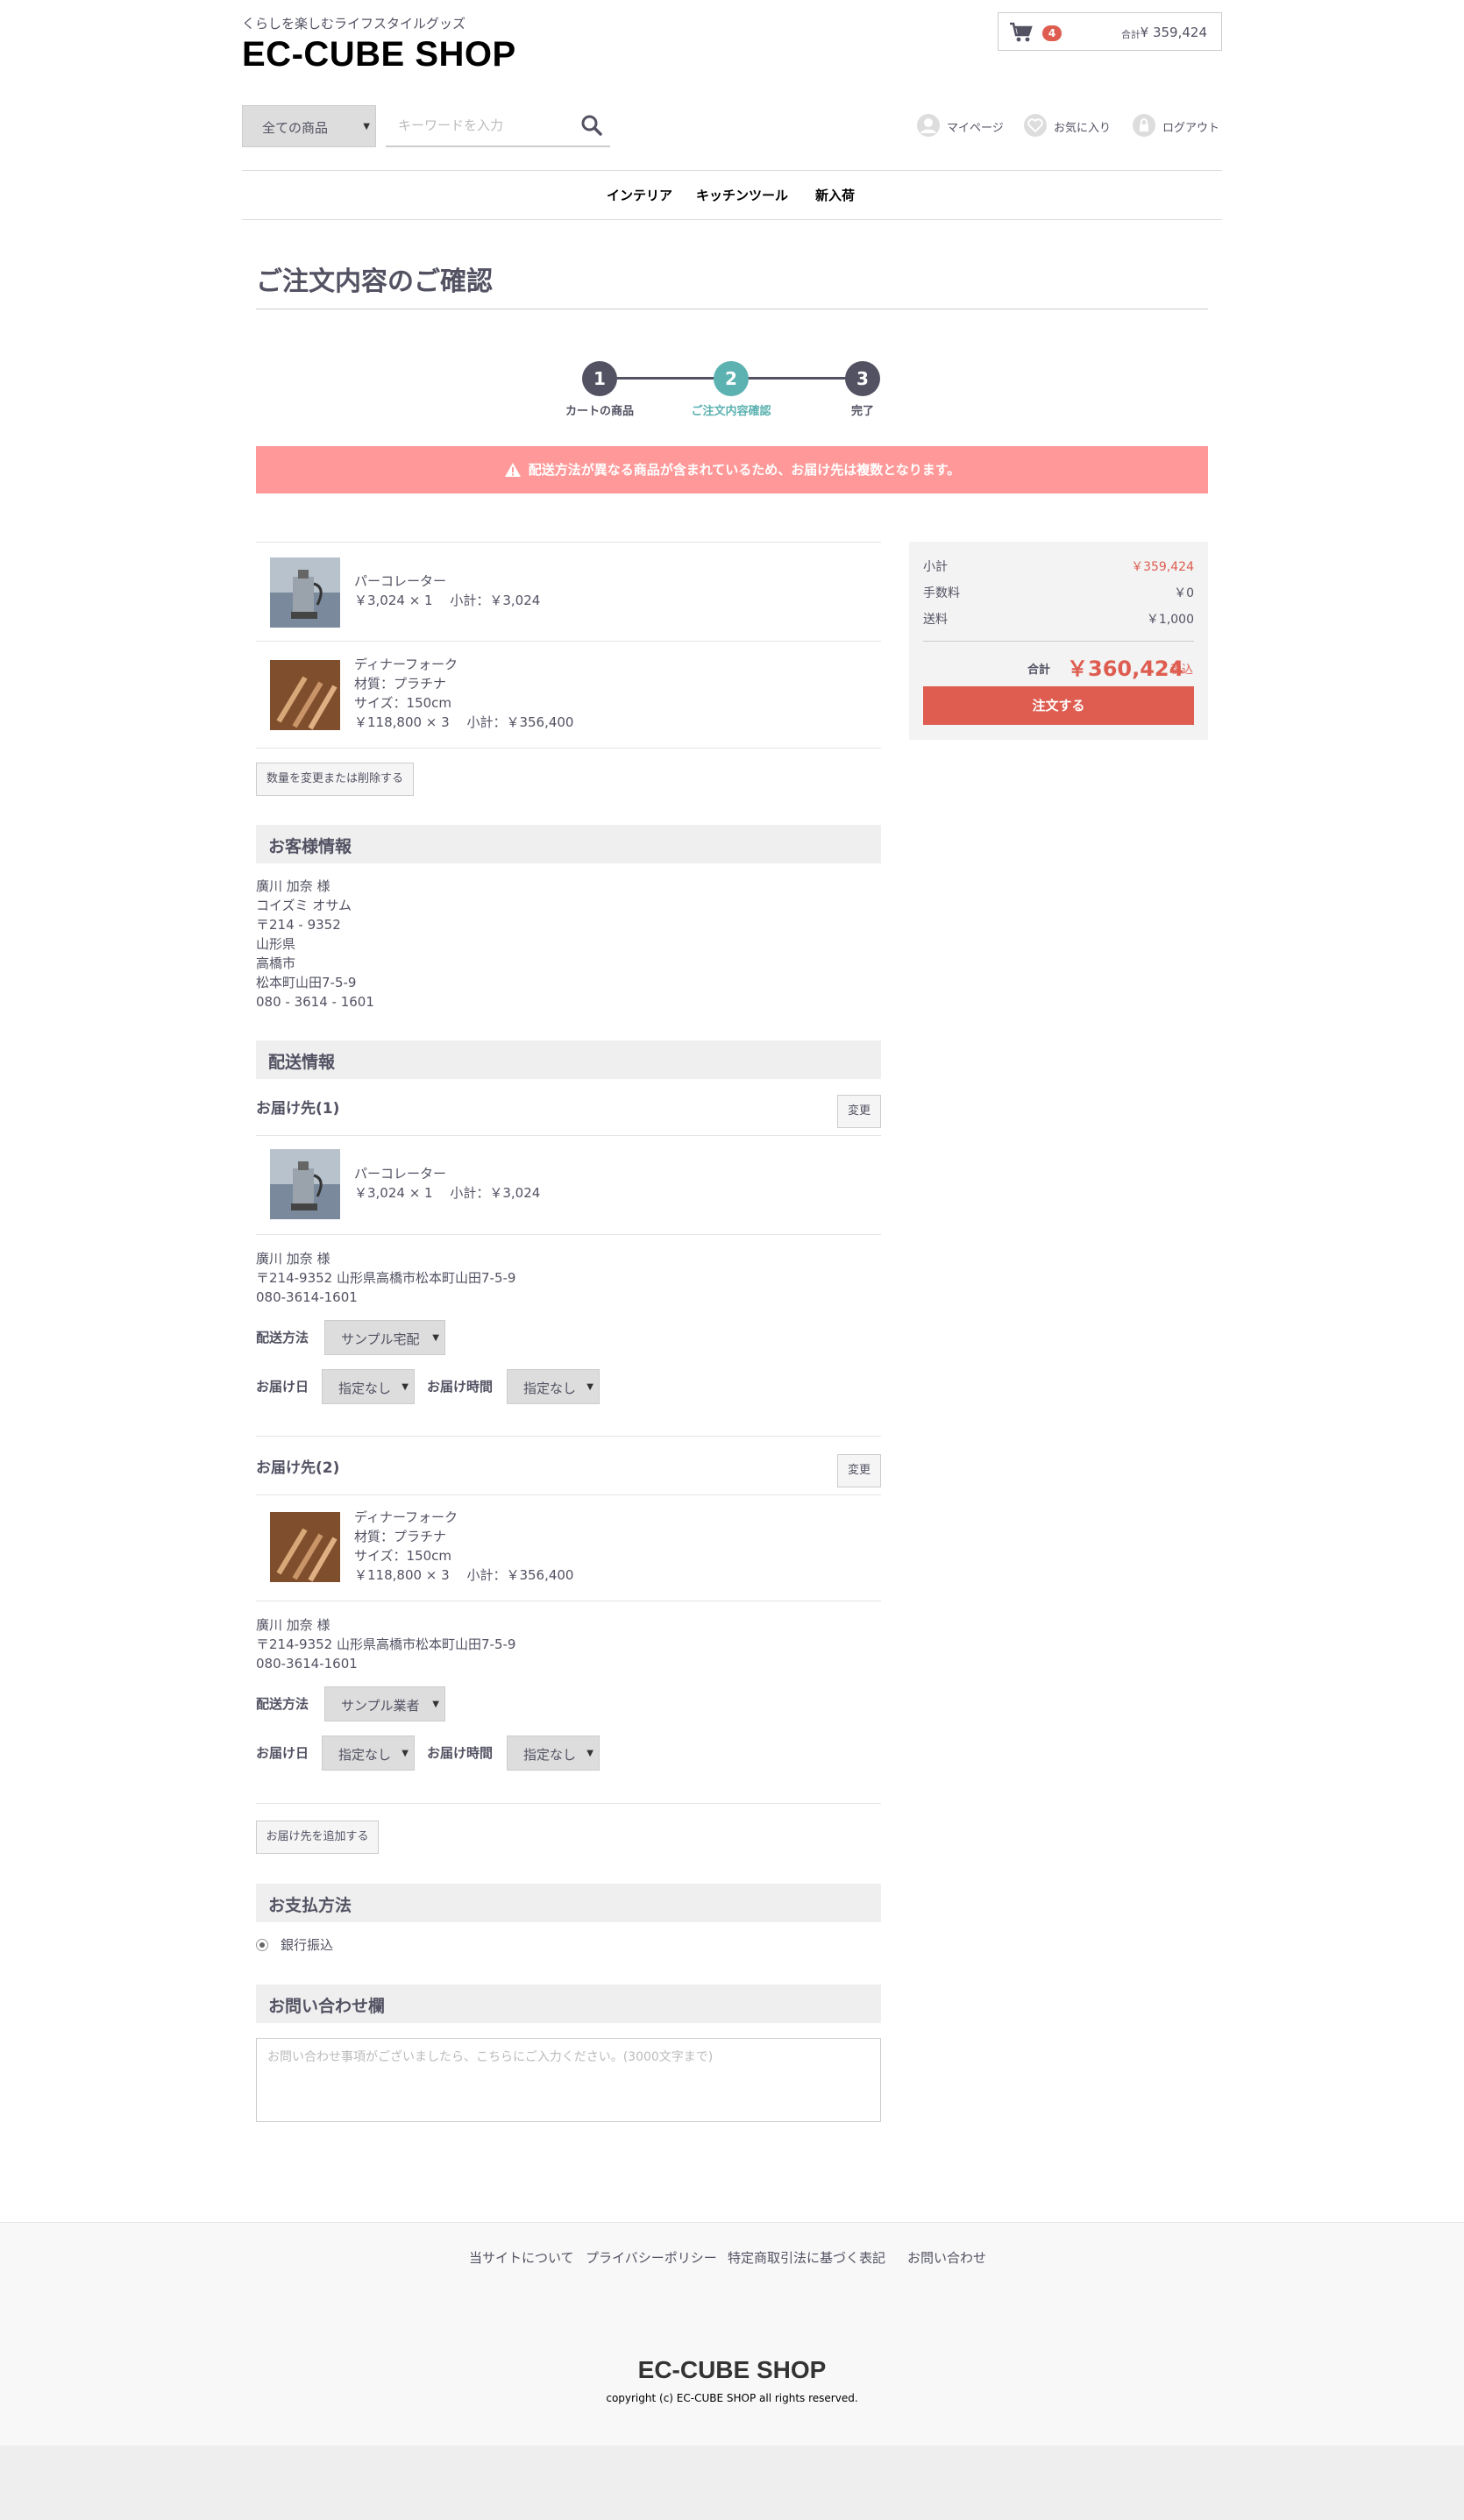 The height and width of the screenshot is (2520, 1464). What do you see at coordinates (835, 195) in the screenshot?
I see `nav-item-new-arrivals: 新入荷` at bounding box center [835, 195].